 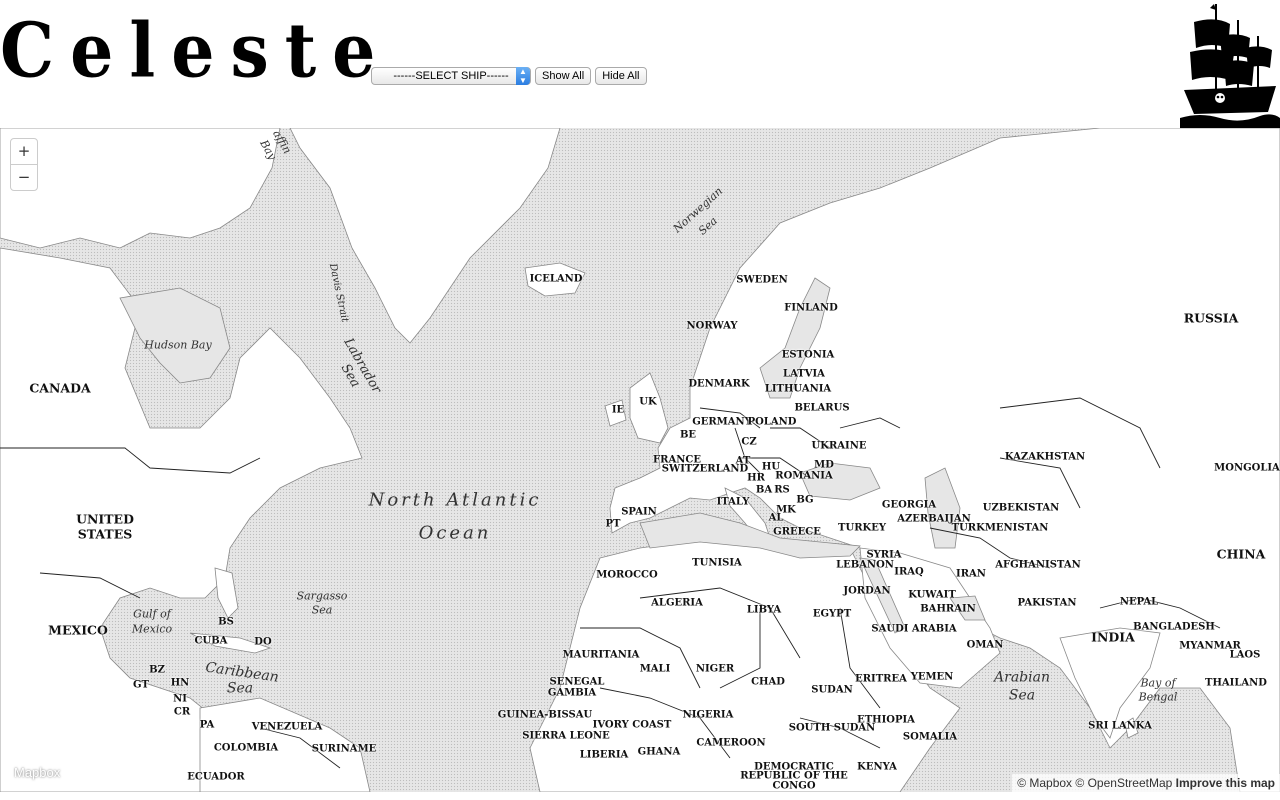 What do you see at coordinates (604, 755) in the screenshot?
I see `label-liberia: LIBERIA` at bounding box center [604, 755].